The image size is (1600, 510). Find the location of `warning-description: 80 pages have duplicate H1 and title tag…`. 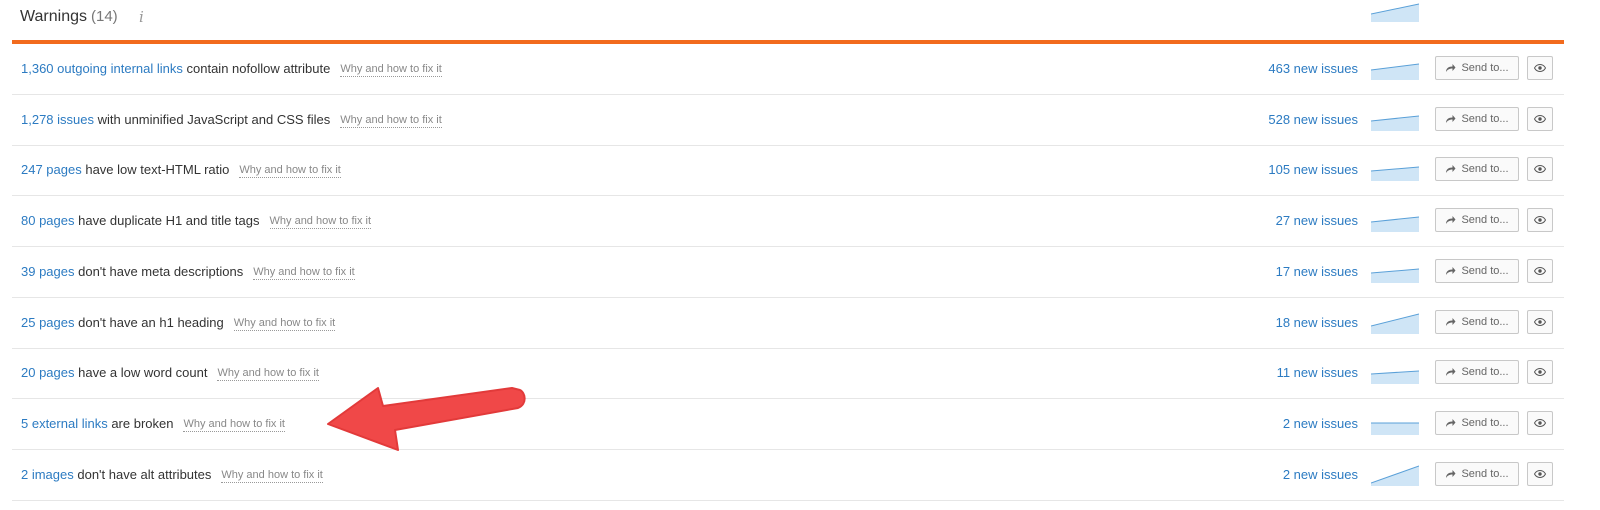

warning-description: 80 pages have duplicate H1 and title tag… is located at coordinates (196, 221).